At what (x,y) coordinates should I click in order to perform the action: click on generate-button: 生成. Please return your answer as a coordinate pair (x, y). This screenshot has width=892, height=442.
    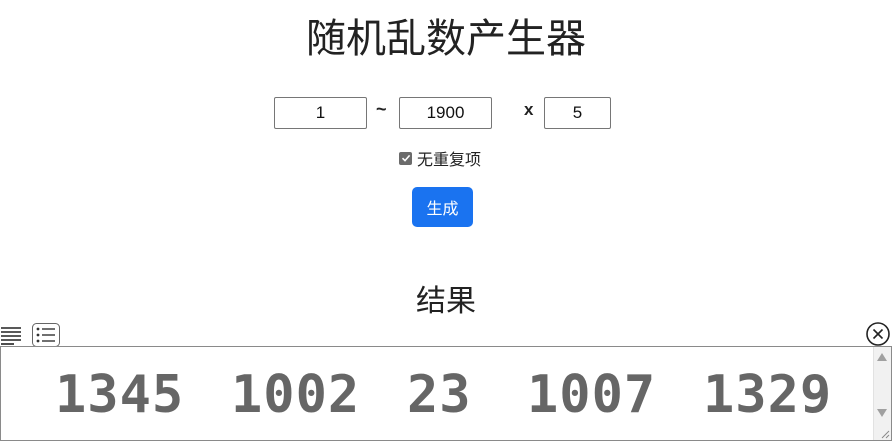
    Looking at the image, I should click on (442, 207).